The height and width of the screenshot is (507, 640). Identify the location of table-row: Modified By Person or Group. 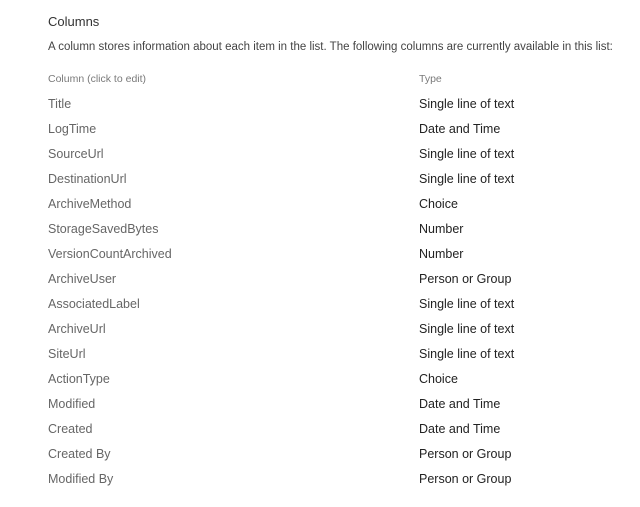
(320, 482).